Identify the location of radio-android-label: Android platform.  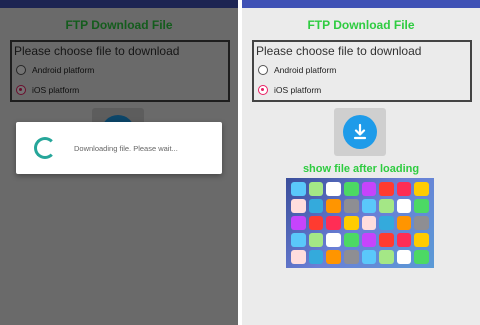
(305, 70).